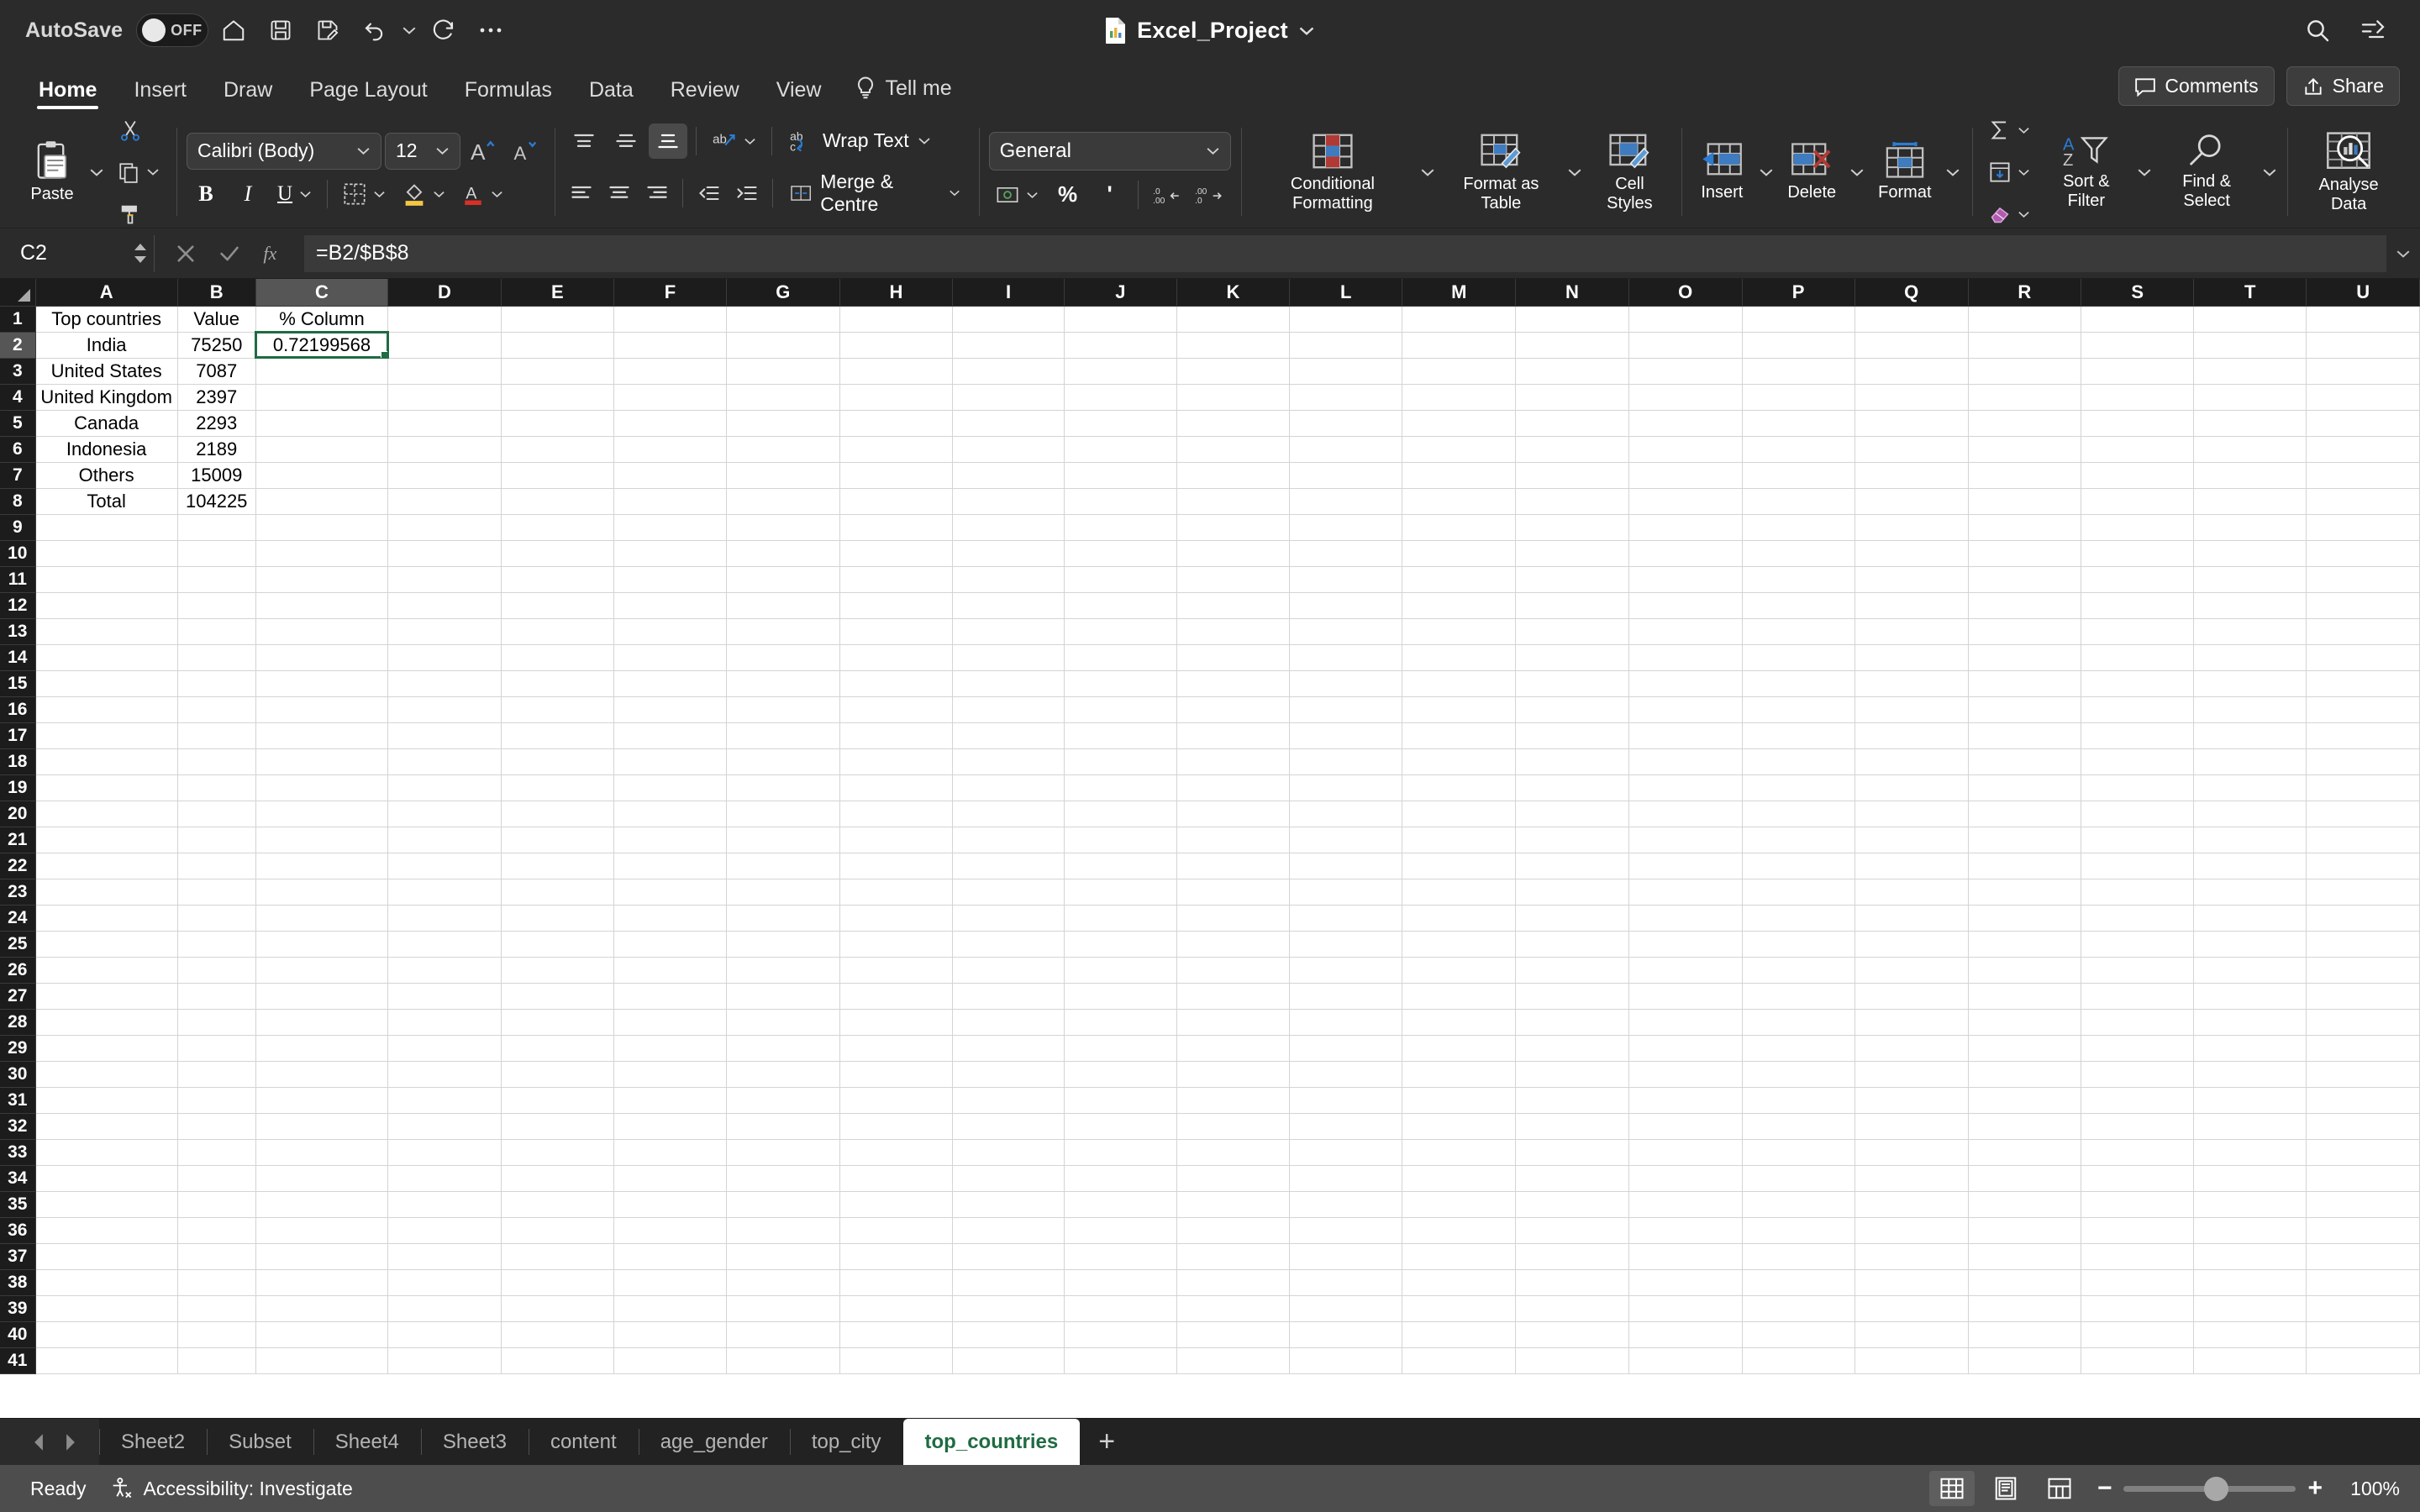  What do you see at coordinates (144, 253) in the screenshot?
I see `name-box-spinner` at bounding box center [144, 253].